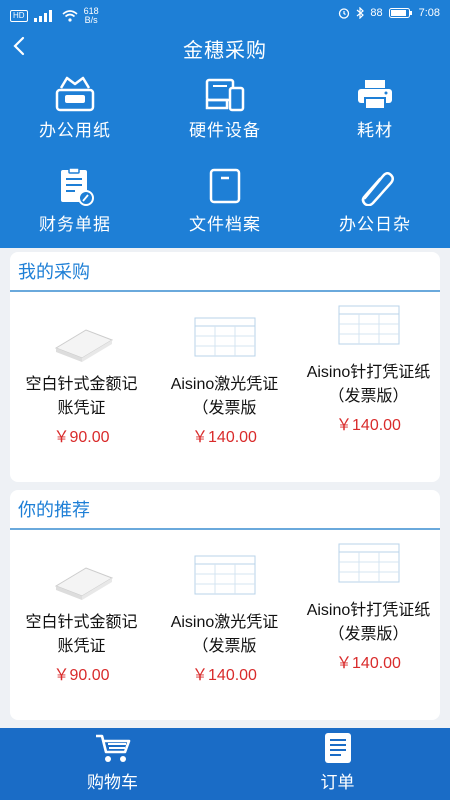 The image size is (450, 800). I want to click on bluetooth-icon, so click(360, 13).